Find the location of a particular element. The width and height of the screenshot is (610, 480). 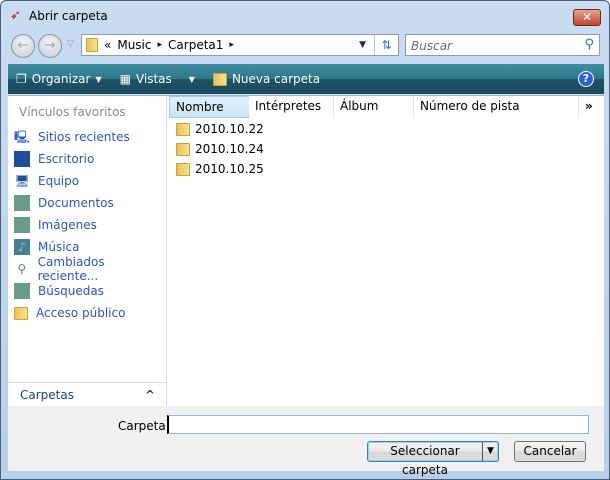

views-icon: ▦ is located at coordinates (125, 79).